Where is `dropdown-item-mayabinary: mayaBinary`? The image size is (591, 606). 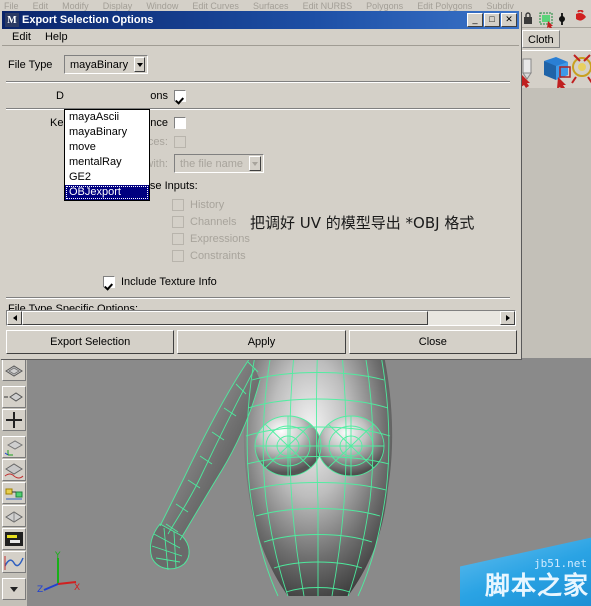 dropdown-item-mayabinary: mayaBinary is located at coordinates (107, 132).